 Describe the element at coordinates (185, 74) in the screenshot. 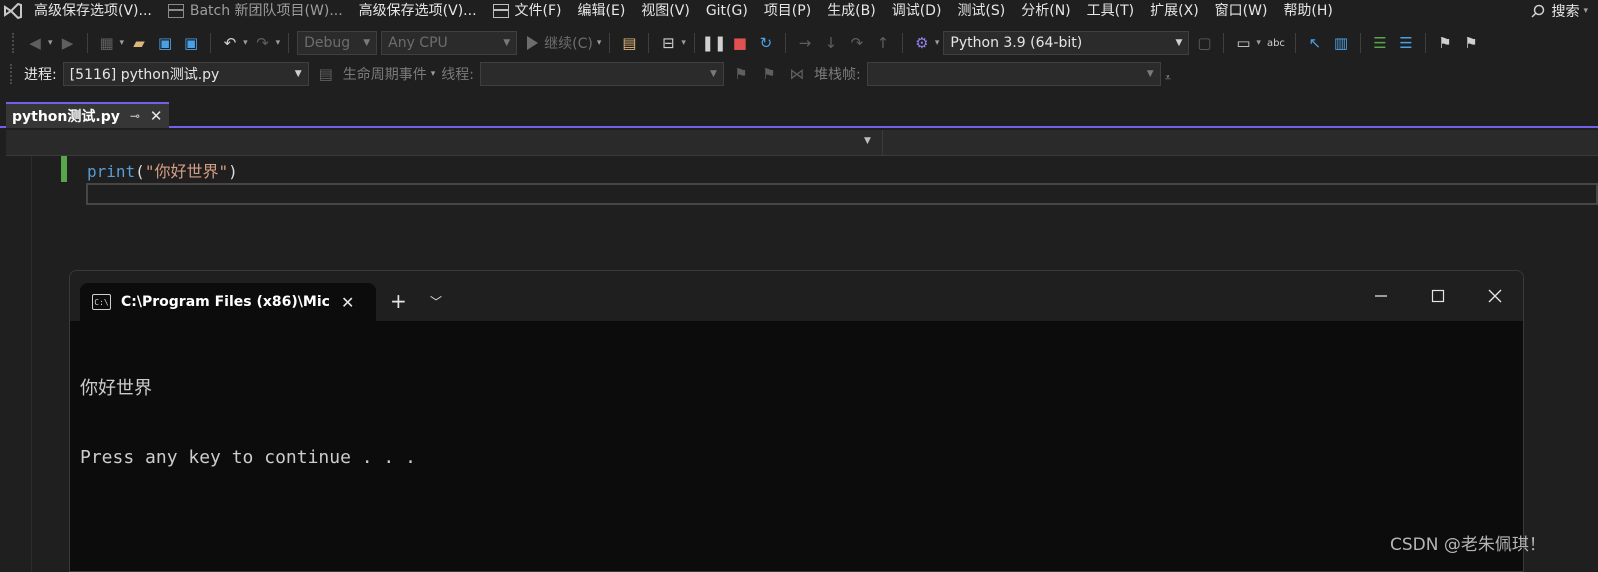

I see `process-dropdown: [5116] python测试.py ▼` at that location.